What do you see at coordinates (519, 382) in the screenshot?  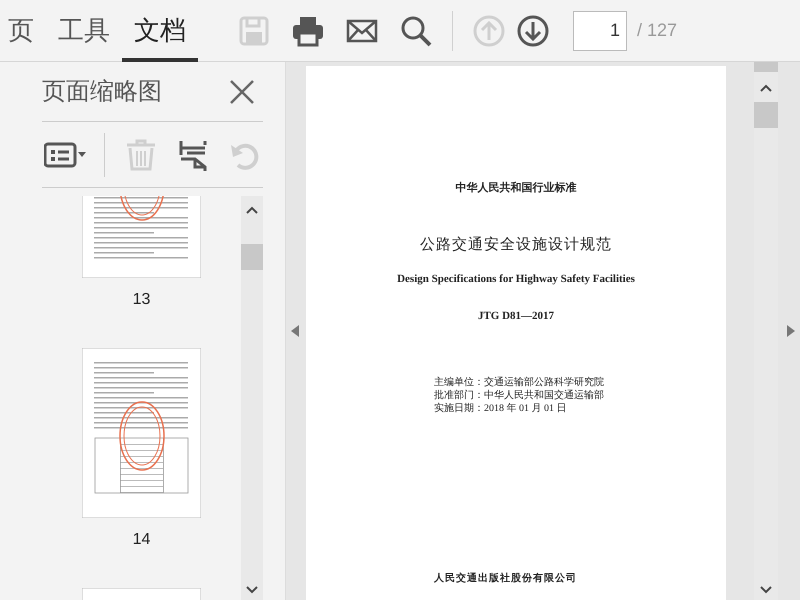 I see `detail-line: 主编单位：交通运输部公路科学研究院` at bounding box center [519, 382].